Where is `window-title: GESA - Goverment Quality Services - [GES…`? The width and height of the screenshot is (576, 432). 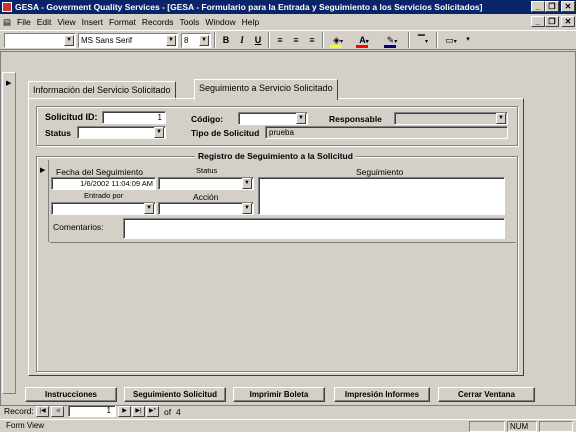 window-title: GESA - Goverment Quality Services - [GES… is located at coordinates (249, 7).